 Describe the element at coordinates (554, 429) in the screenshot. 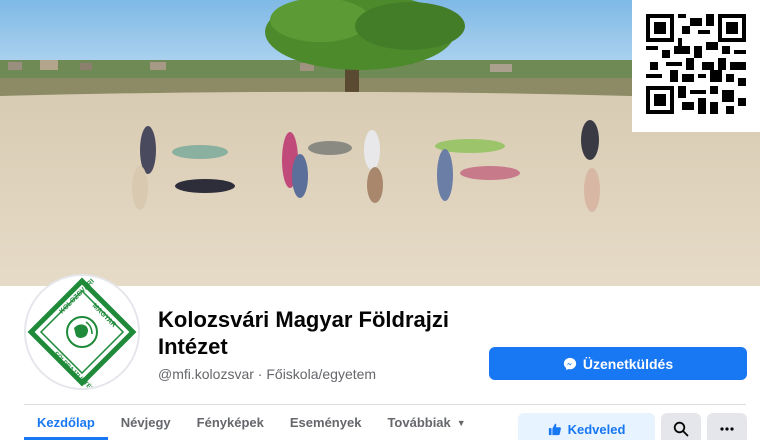

I see `thumbs-up-icon` at that location.